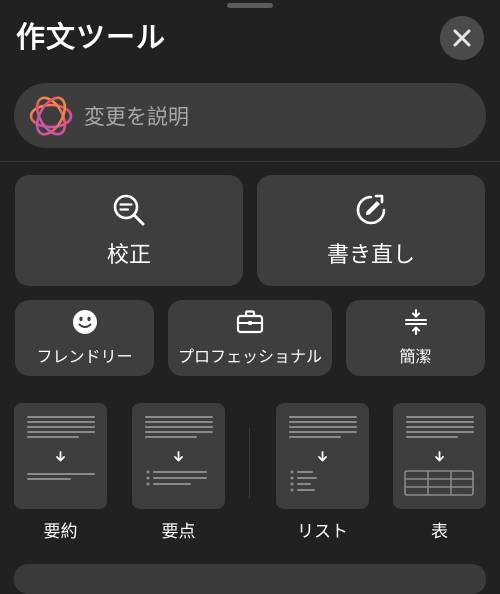 The height and width of the screenshot is (594, 500). Describe the element at coordinates (371, 209) in the screenshot. I see `rewrite-icon` at that location.